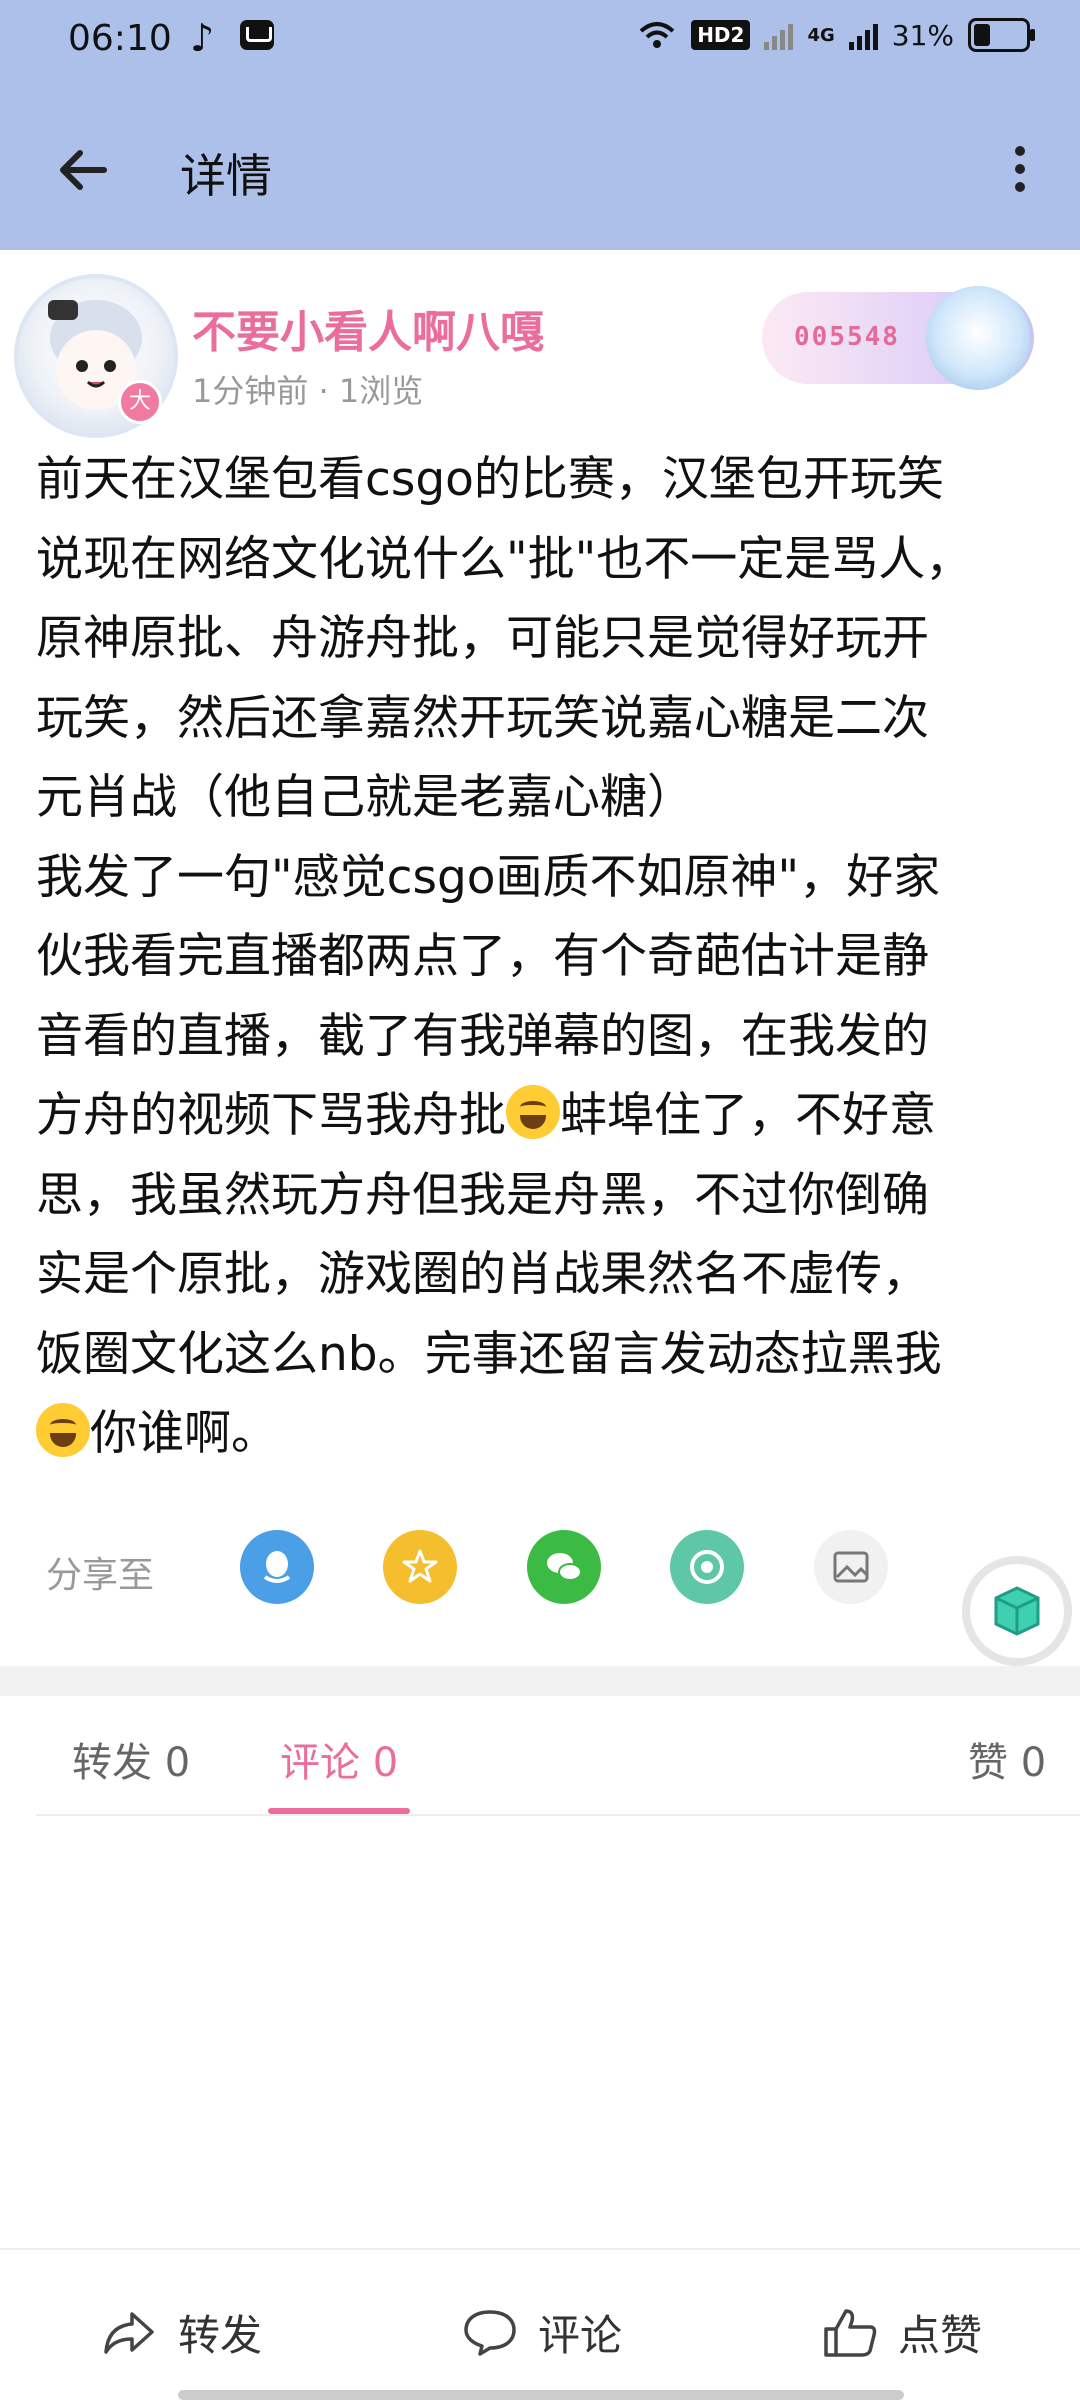 The width and height of the screenshot is (1080, 2402). What do you see at coordinates (540, 40) in the screenshot?
I see `status-bar: 06:10 ♪ HD2 4G 31%` at bounding box center [540, 40].